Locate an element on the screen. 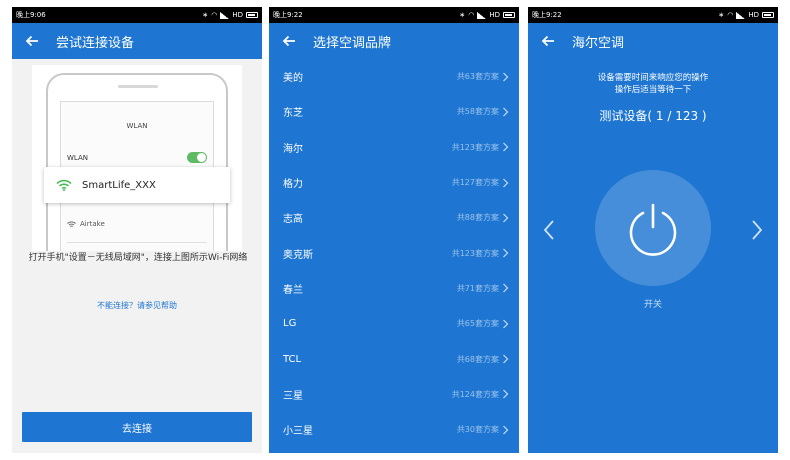 This screenshot has width=790, height=460. brand-row-lg: LG 共65套方案 is located at coordinates (394, 323).